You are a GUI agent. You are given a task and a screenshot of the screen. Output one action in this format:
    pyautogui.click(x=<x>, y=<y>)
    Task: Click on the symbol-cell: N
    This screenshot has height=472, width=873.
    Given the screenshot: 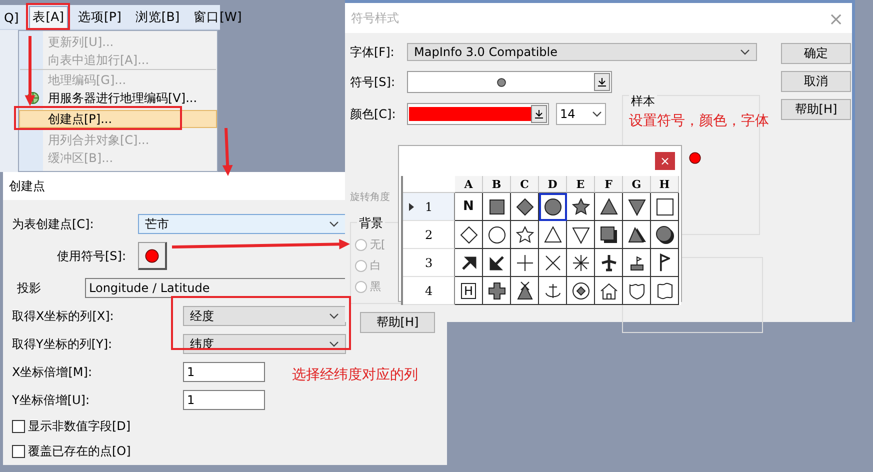 What is the action you would take?
    pyautogui.click(x=469, y=207)
    